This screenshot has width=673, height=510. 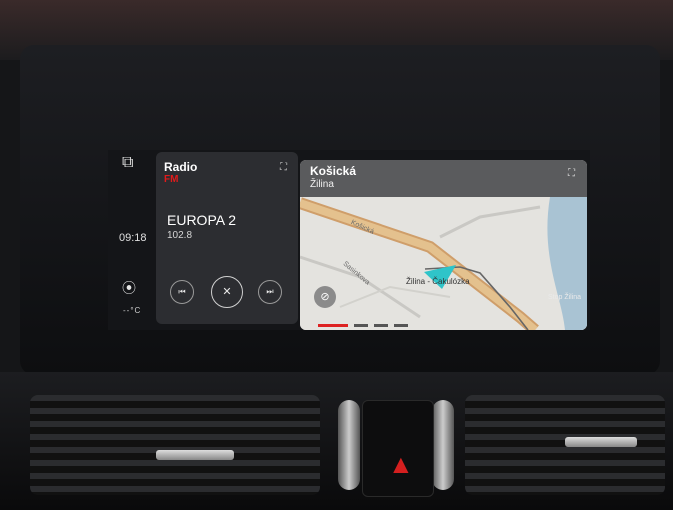 I want to click on recenter-button: ⊘, so click(x=325, y=297).